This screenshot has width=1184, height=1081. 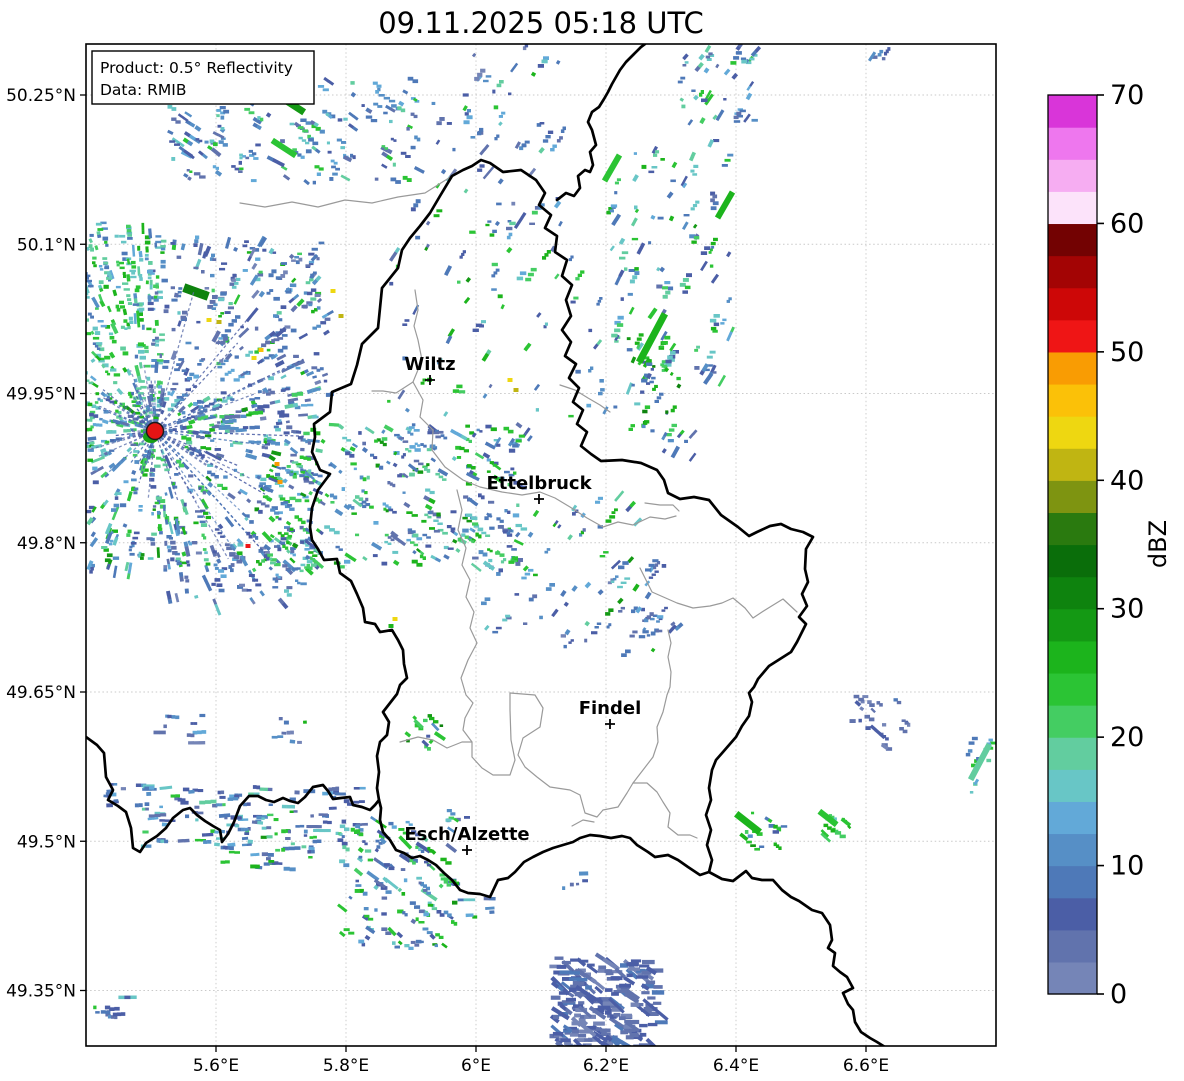 I want to click on y-tick-label: 49.5°N, so click(x=46, y=842).